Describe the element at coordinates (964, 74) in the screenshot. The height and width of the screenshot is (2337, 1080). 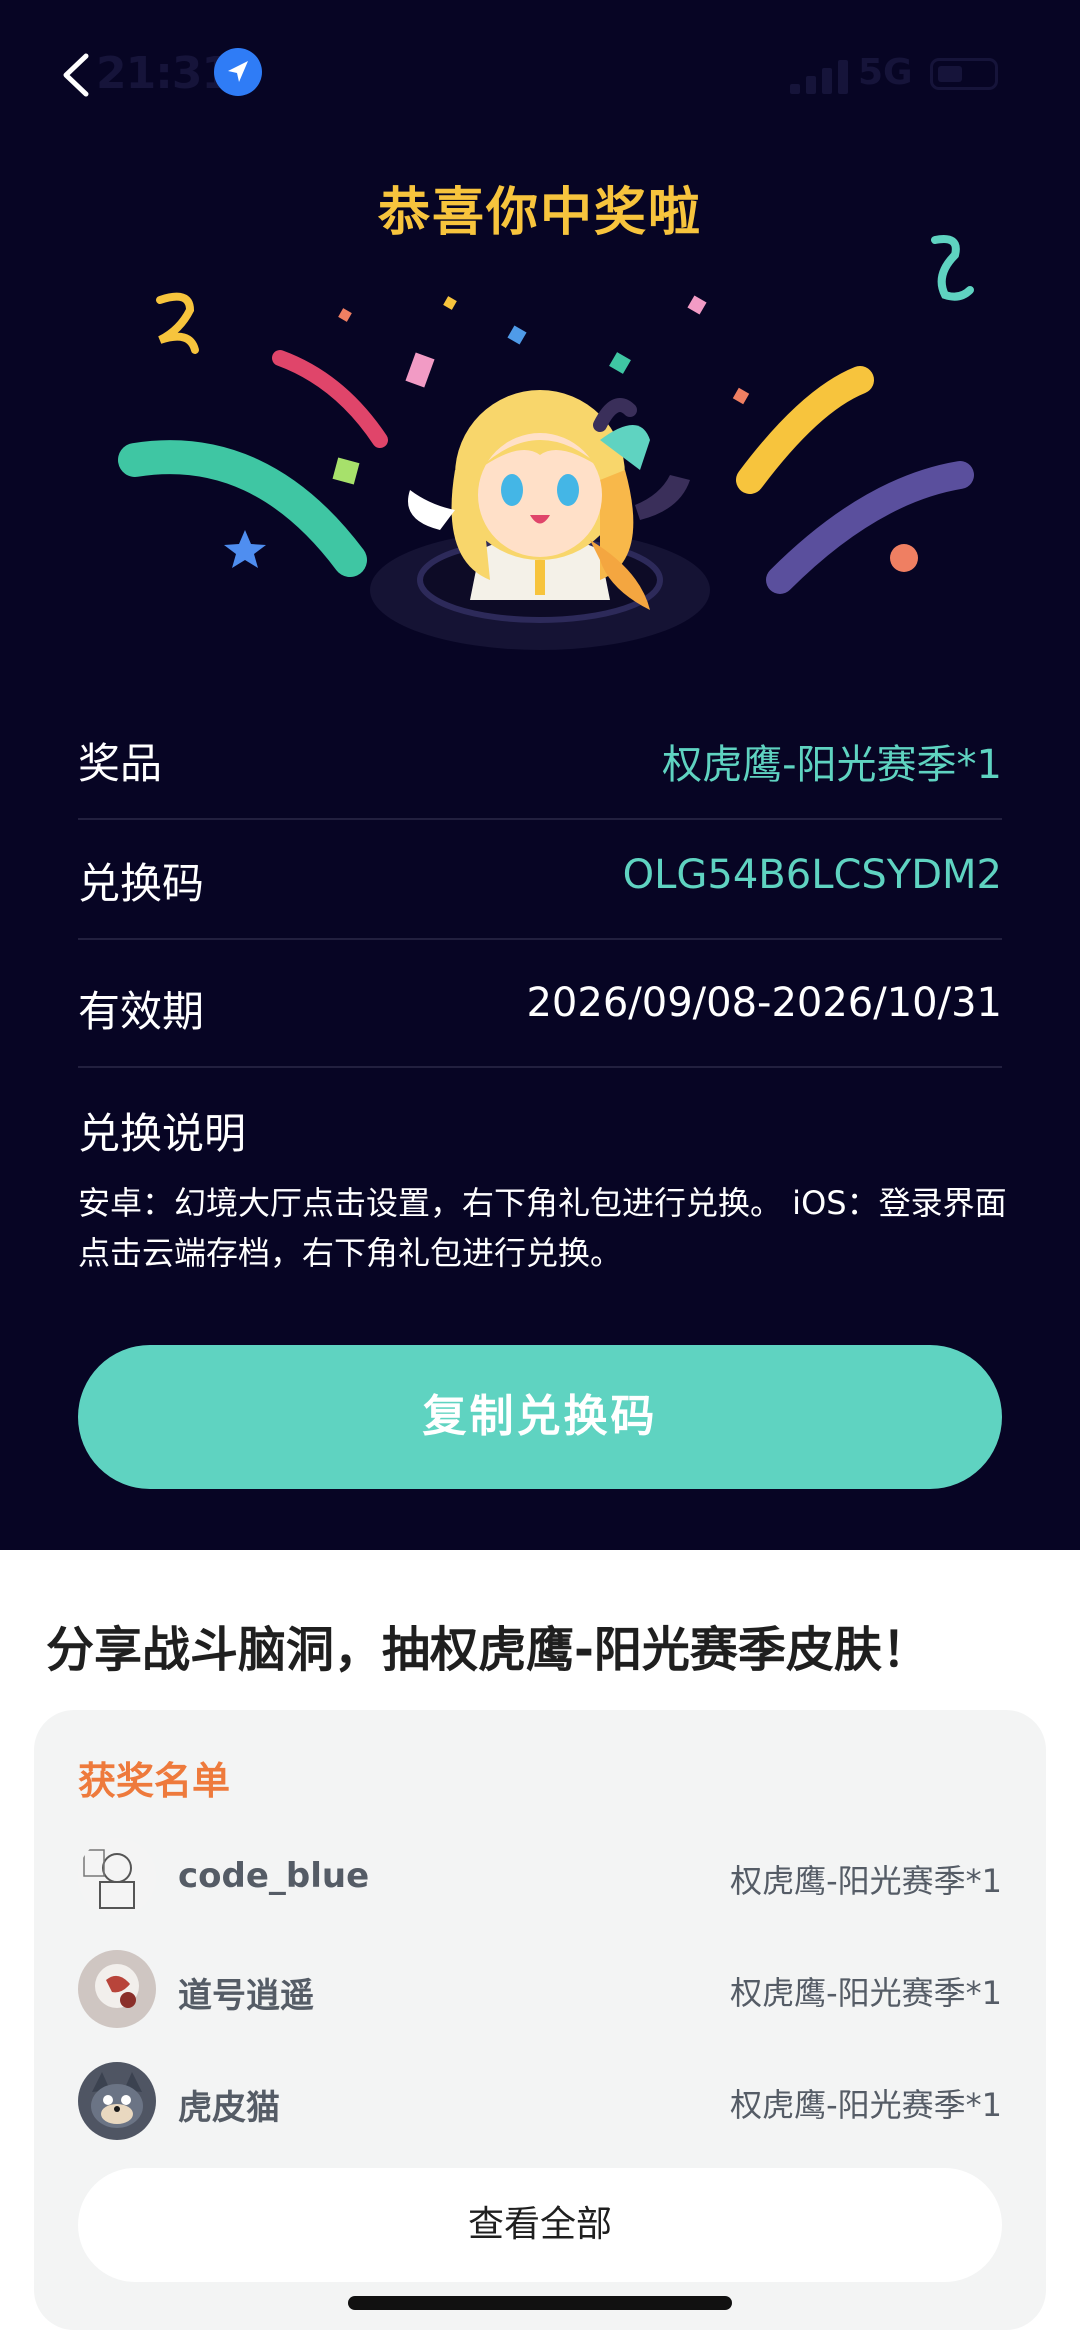
I see `battery-icon` at that location.